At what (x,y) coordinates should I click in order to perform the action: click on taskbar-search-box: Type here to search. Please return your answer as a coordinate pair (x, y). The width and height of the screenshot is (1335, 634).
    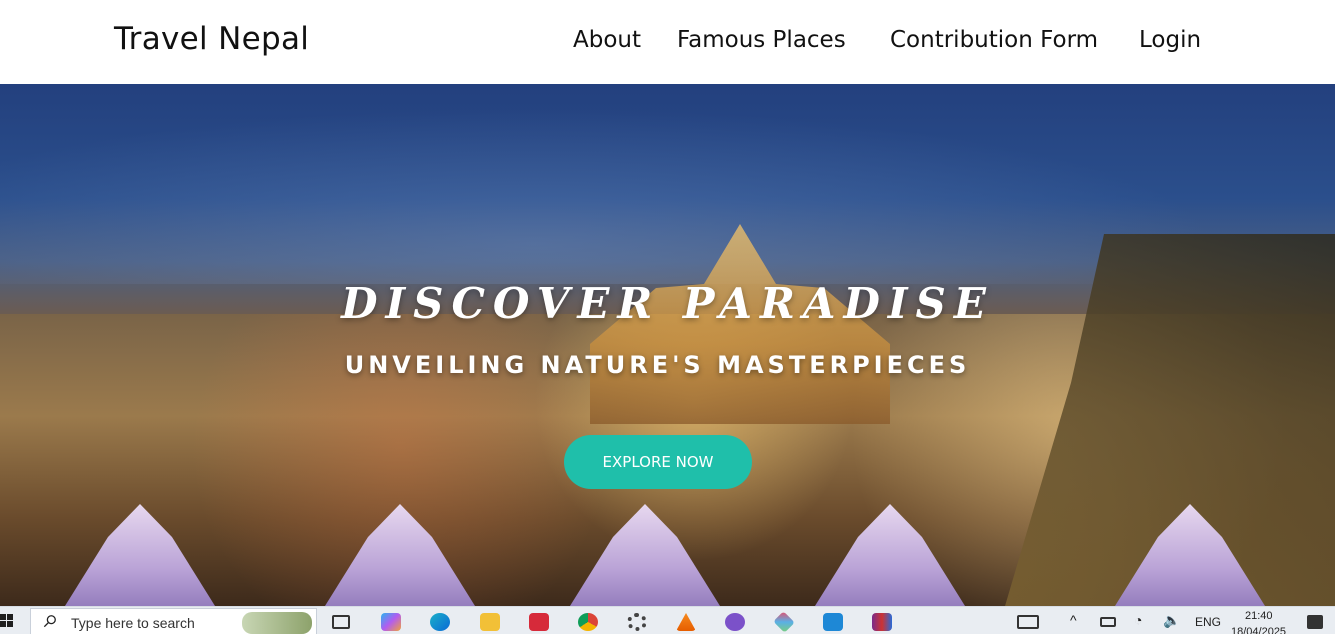
    Looking at the image, I should click on (173, 621).